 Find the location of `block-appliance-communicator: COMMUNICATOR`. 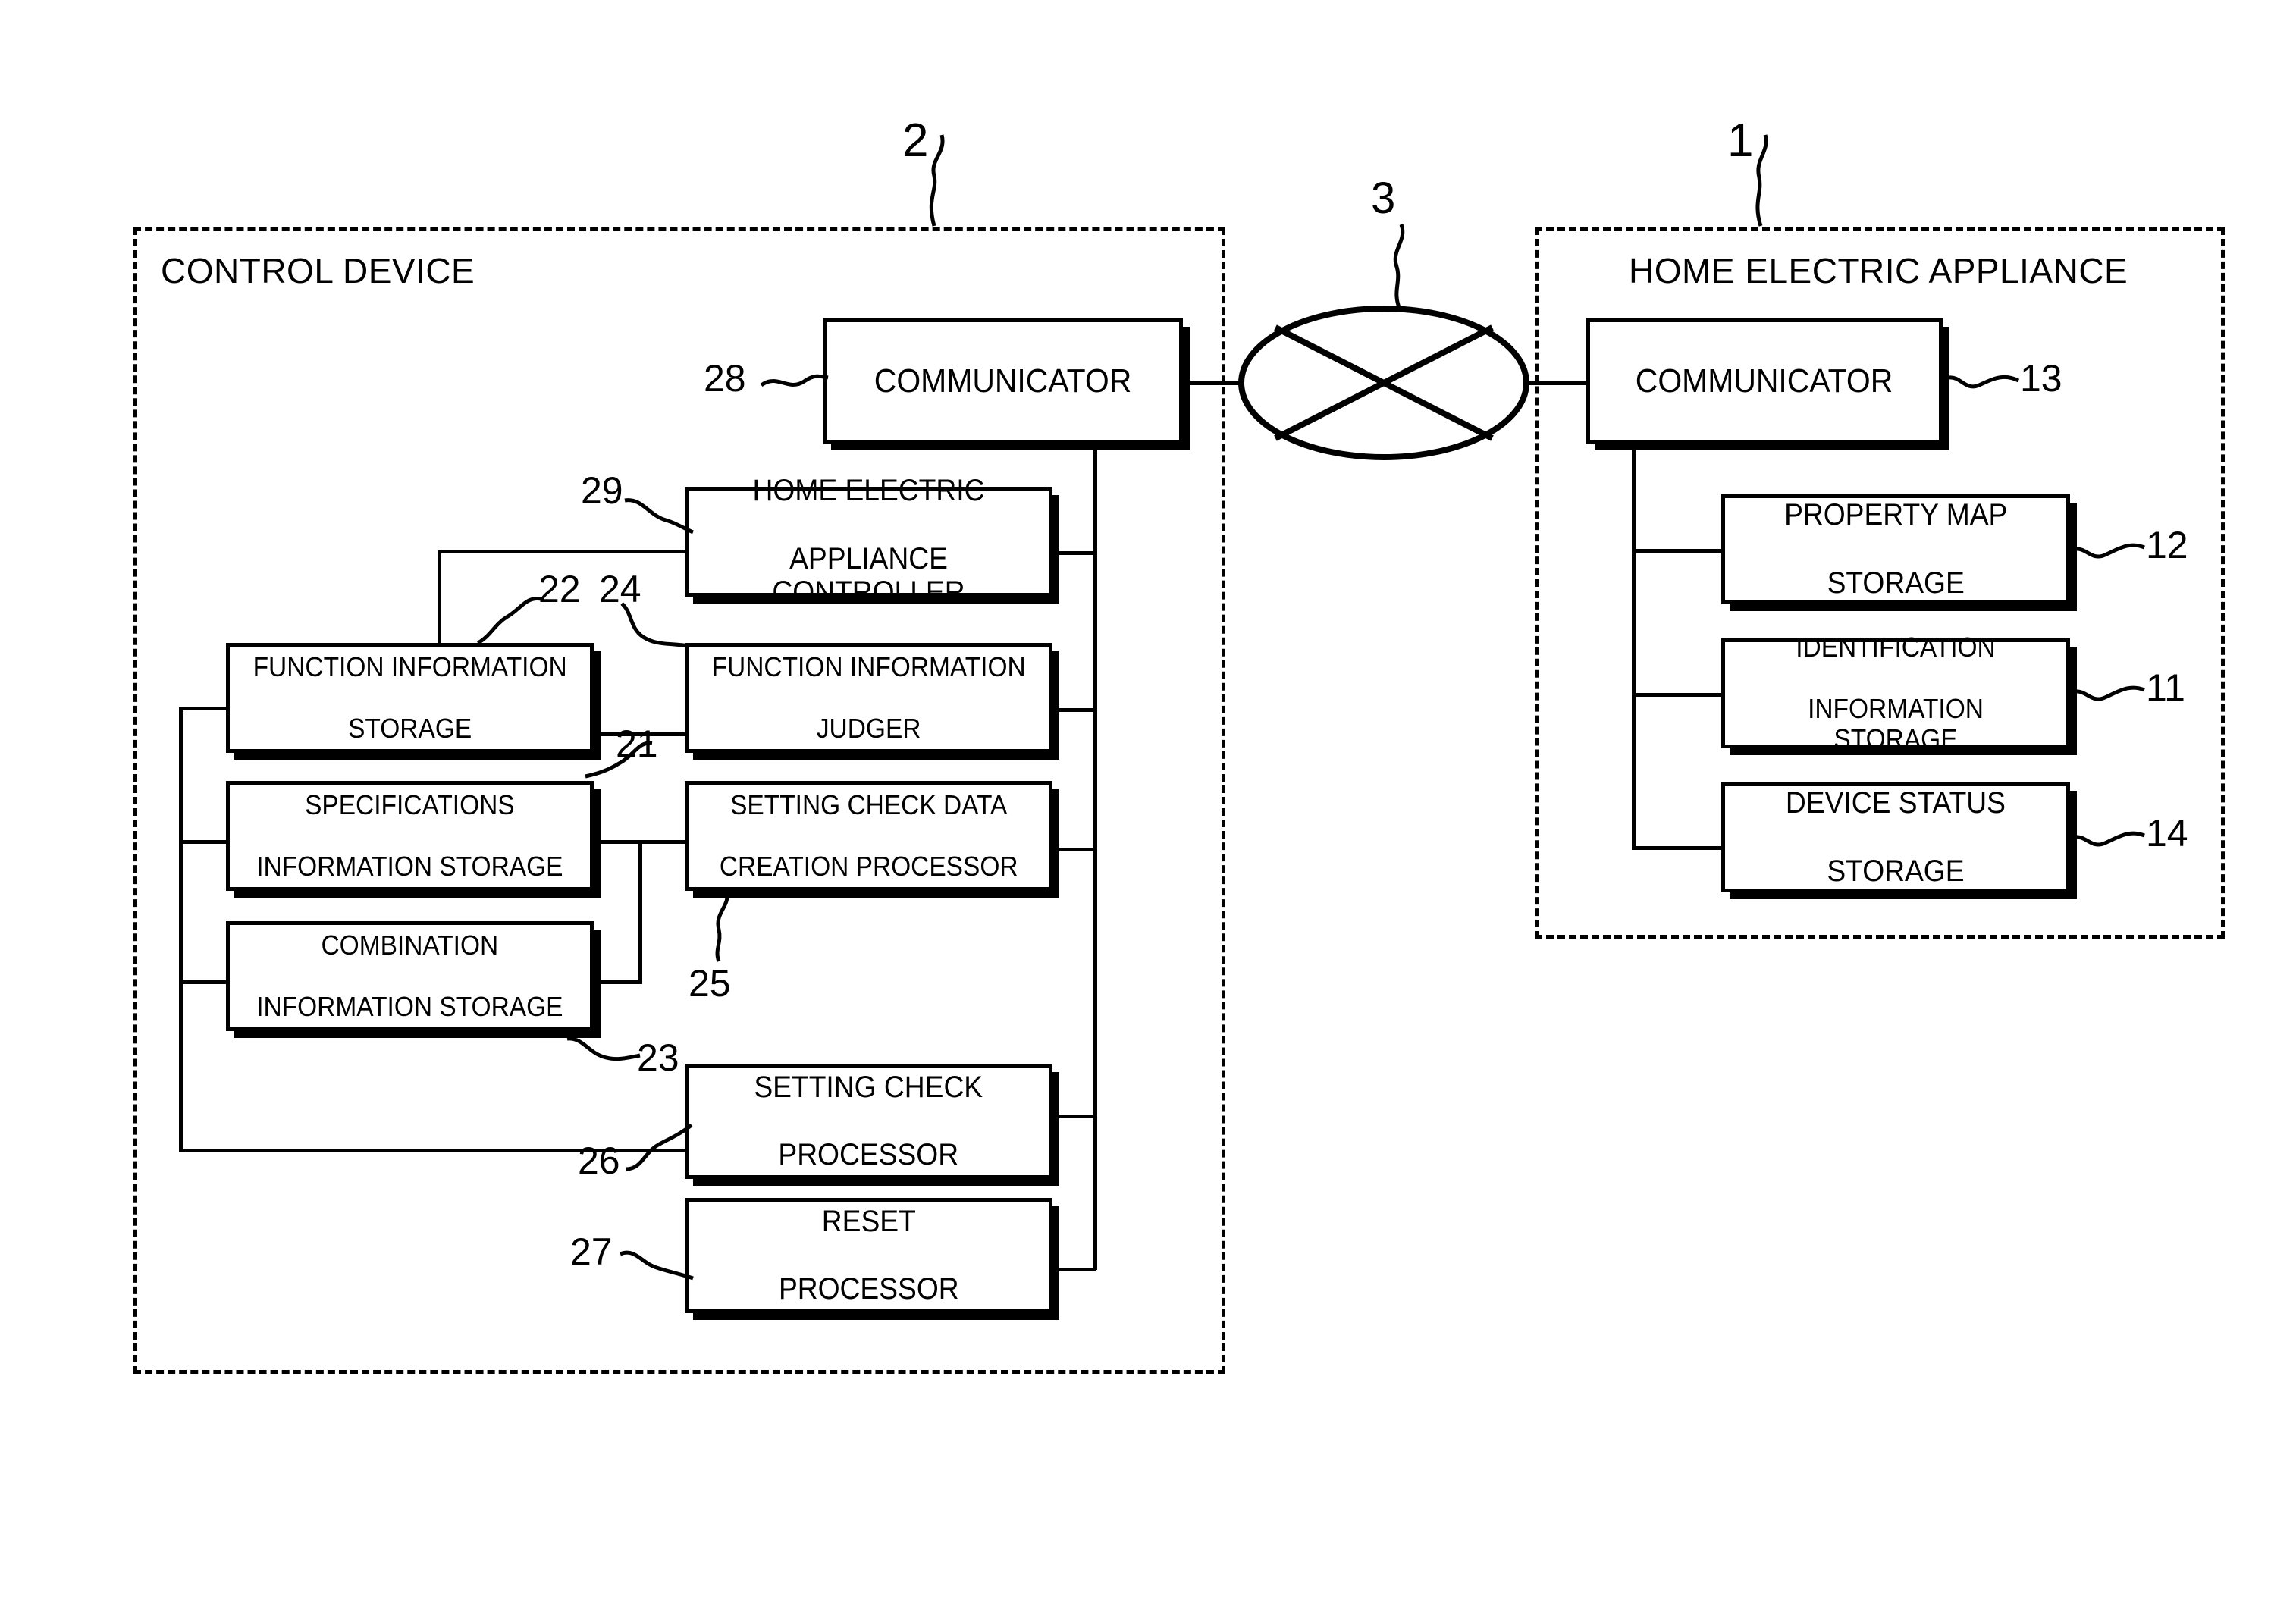

block-appliance-communicator: COMMUNICATOR is located at coordinates (1764, 381).